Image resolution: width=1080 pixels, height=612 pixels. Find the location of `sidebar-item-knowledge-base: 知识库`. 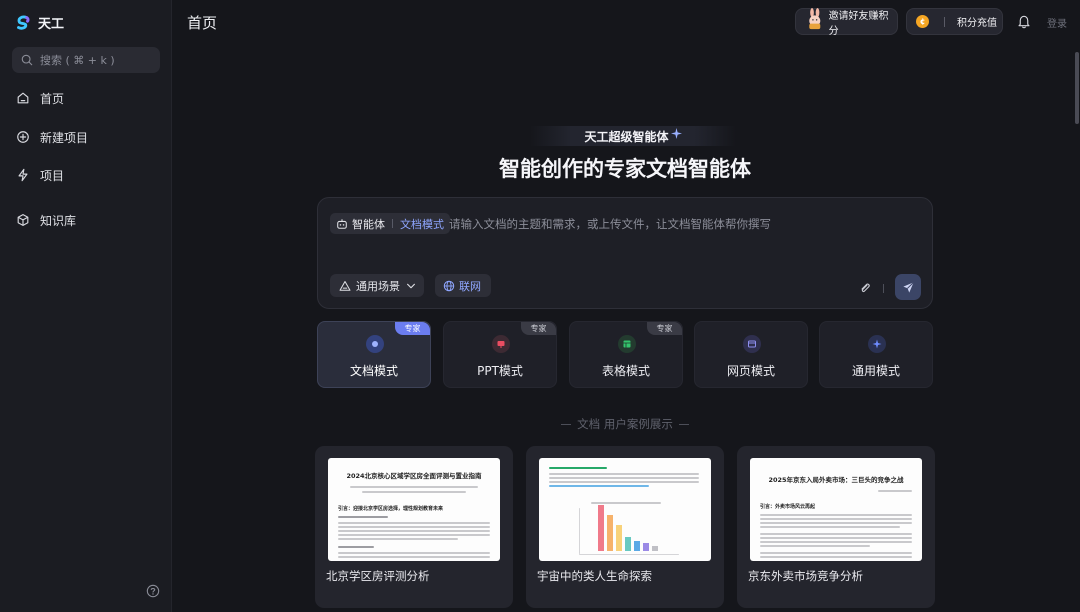

sidebar-item-knowledge-base: 知识库 is located at coordinates (46, 220).